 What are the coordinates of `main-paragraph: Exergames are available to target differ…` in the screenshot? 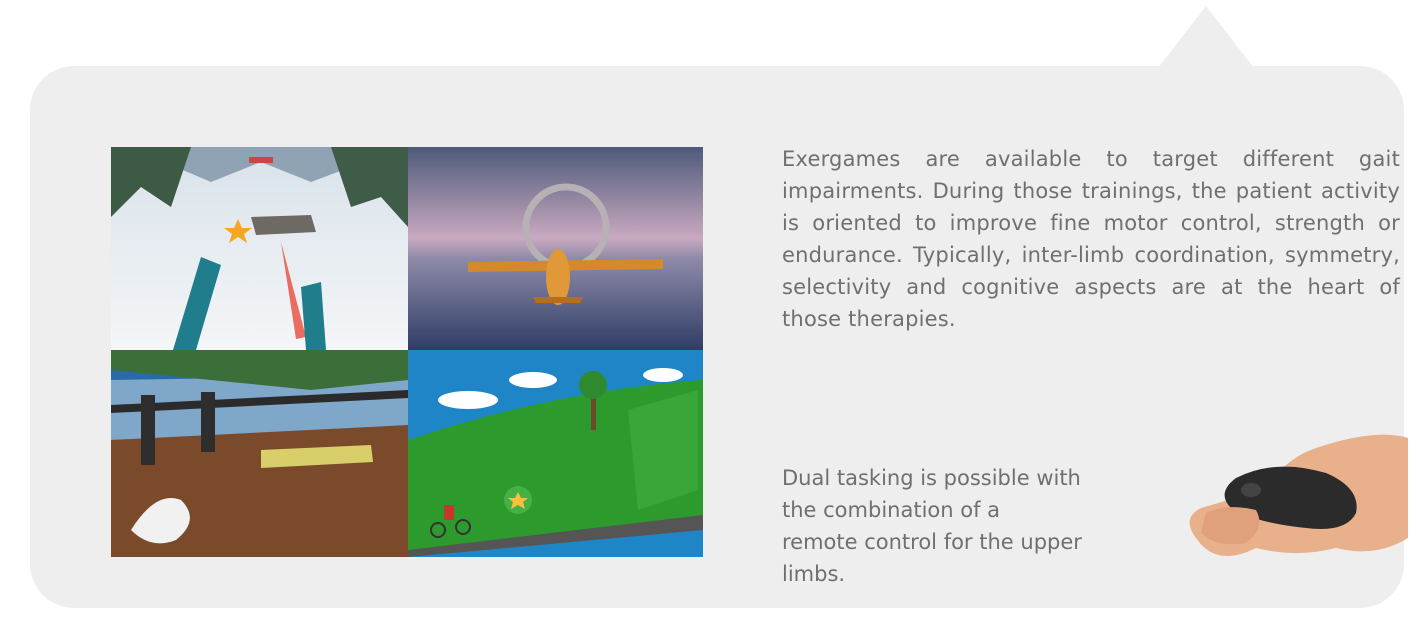 It's located at (1091, 239).